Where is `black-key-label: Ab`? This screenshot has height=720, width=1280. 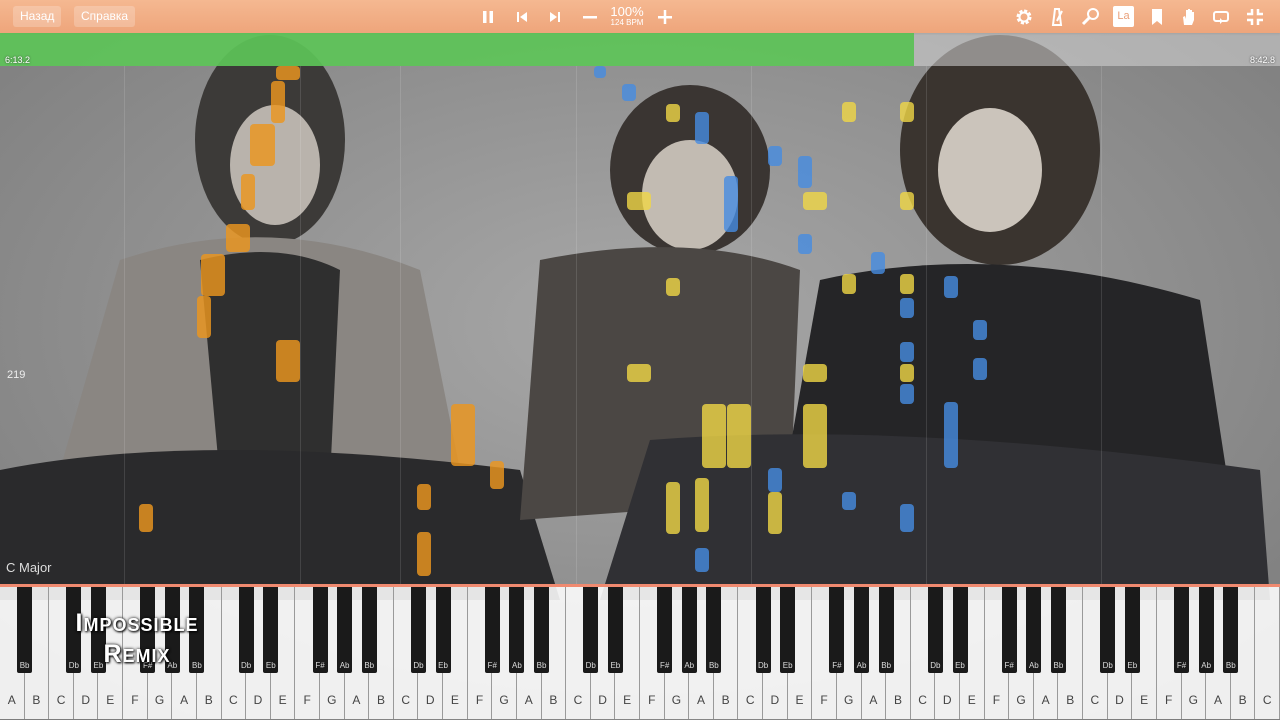
black-key-label: Ab is located at coordinates (861, 665).